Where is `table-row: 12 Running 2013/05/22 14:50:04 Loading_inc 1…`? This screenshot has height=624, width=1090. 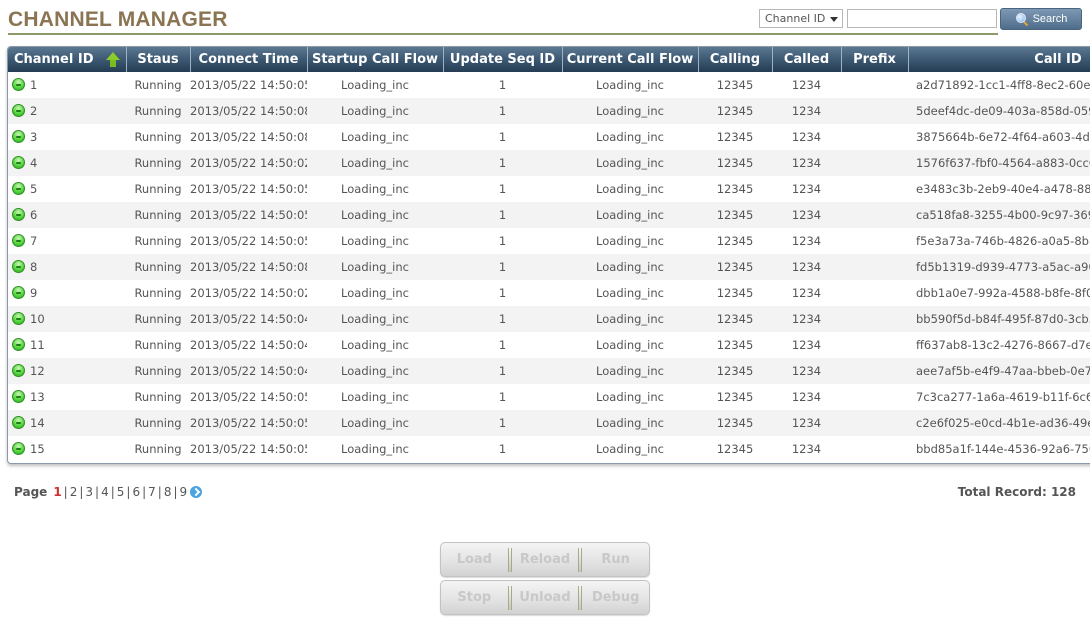
table-row: 12 Running 2013/05/22 14:50:04 Loading_inc 1… is located at coordinates (549, 371).